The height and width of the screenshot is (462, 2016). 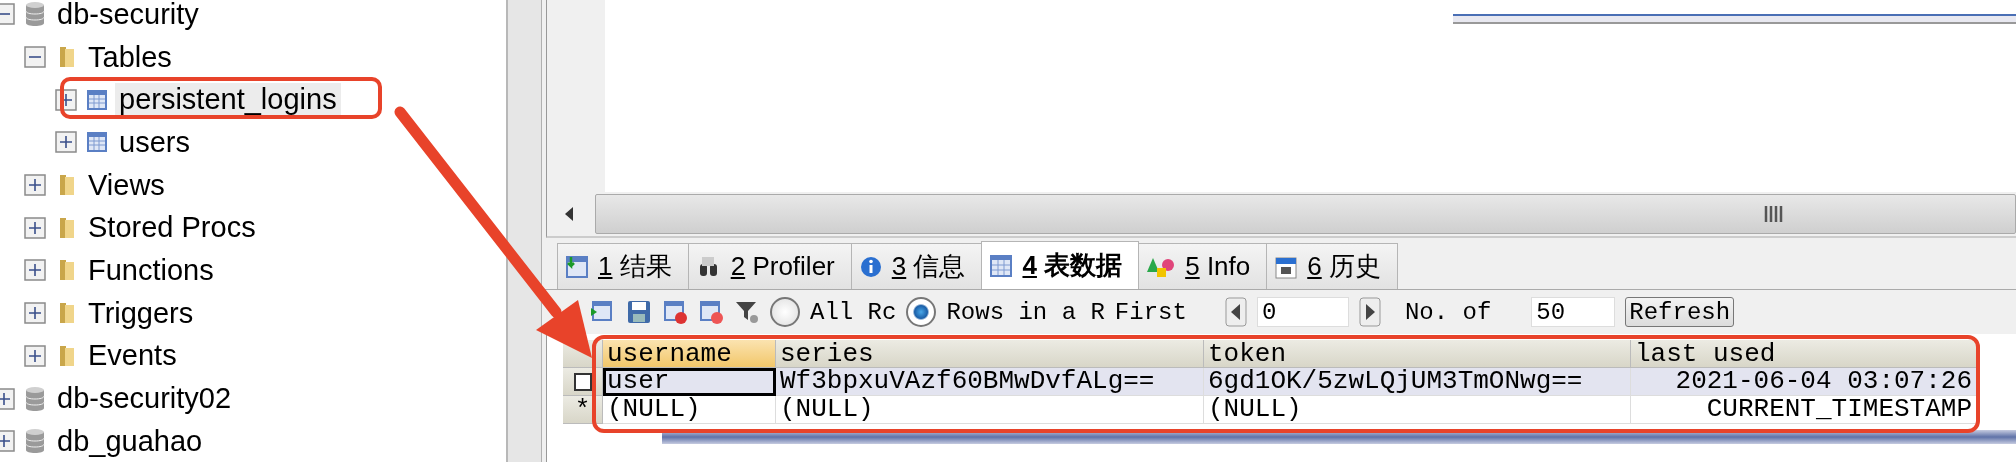 What do you see at coordinates (1332, 266) in the screenshot?
I see `result-tab: 6 历史` at bounding box center [1332, 266].